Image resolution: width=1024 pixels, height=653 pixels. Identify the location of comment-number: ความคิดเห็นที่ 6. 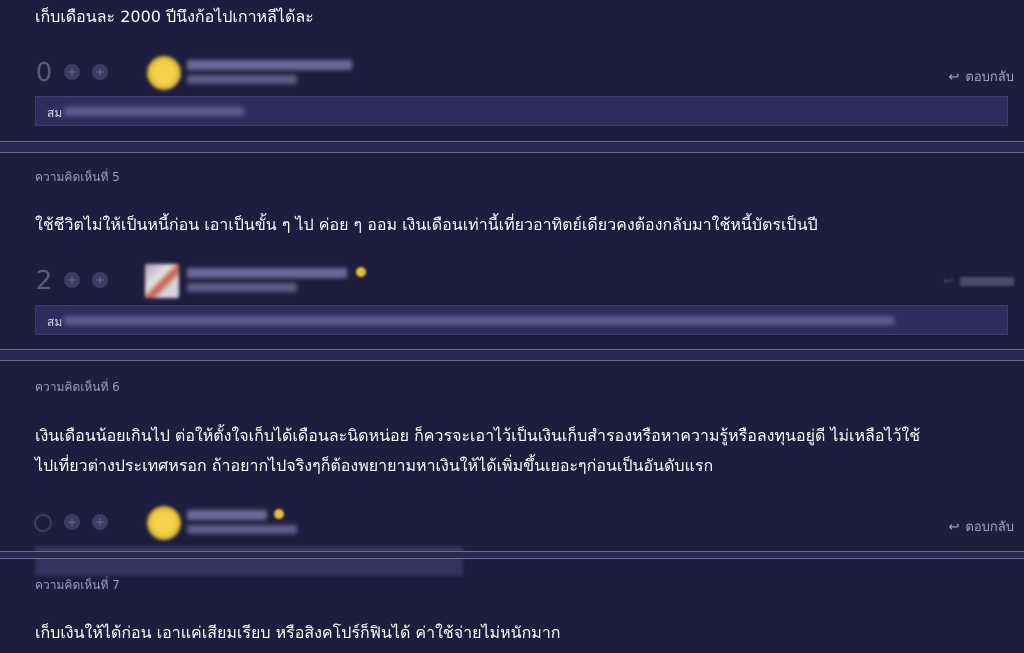
(77, 387).